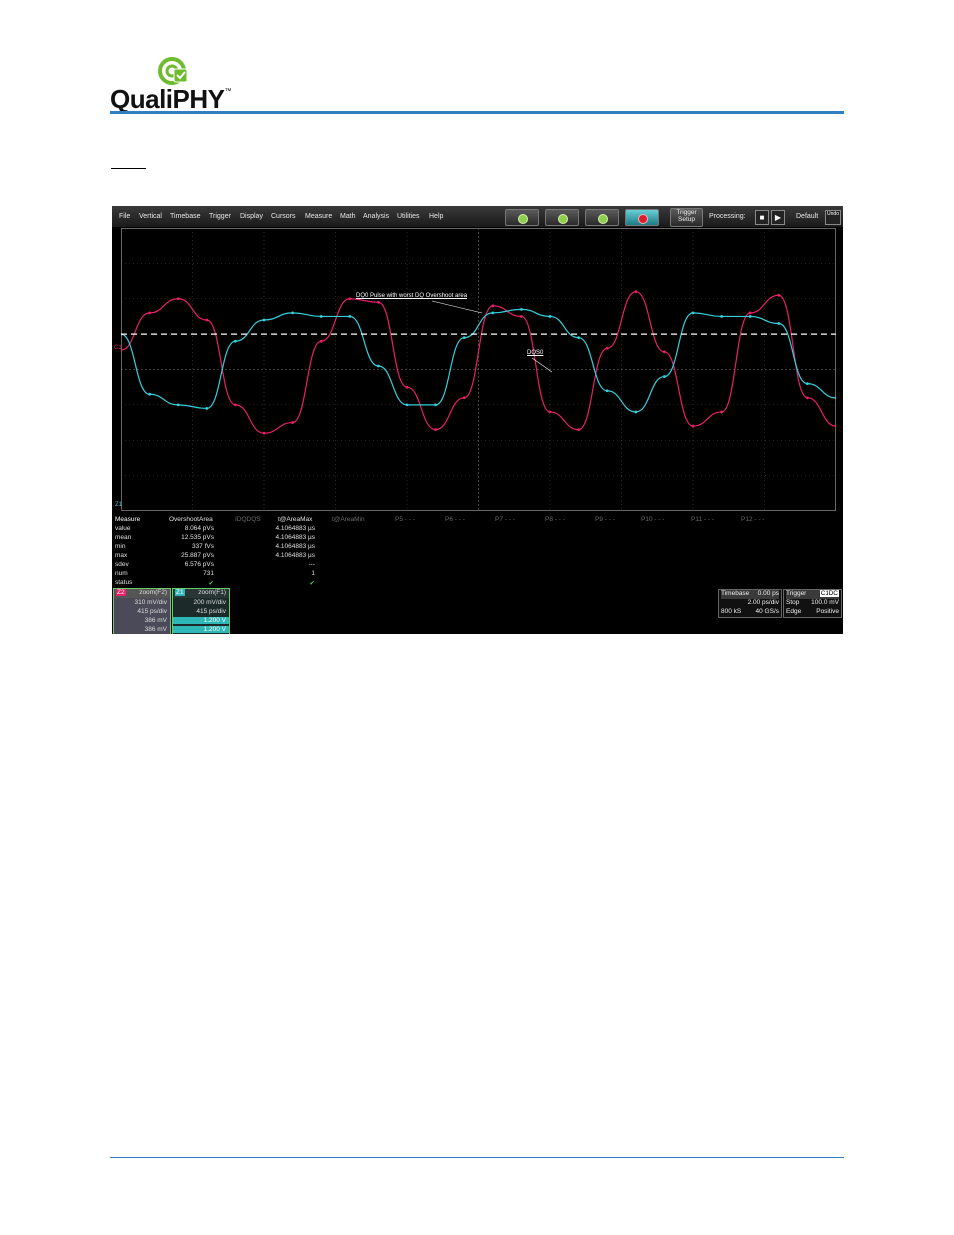  What do you see at coordinates (542, 365) in the screenshot?
I see `dqs-leader` at bounding box center [542, 365].